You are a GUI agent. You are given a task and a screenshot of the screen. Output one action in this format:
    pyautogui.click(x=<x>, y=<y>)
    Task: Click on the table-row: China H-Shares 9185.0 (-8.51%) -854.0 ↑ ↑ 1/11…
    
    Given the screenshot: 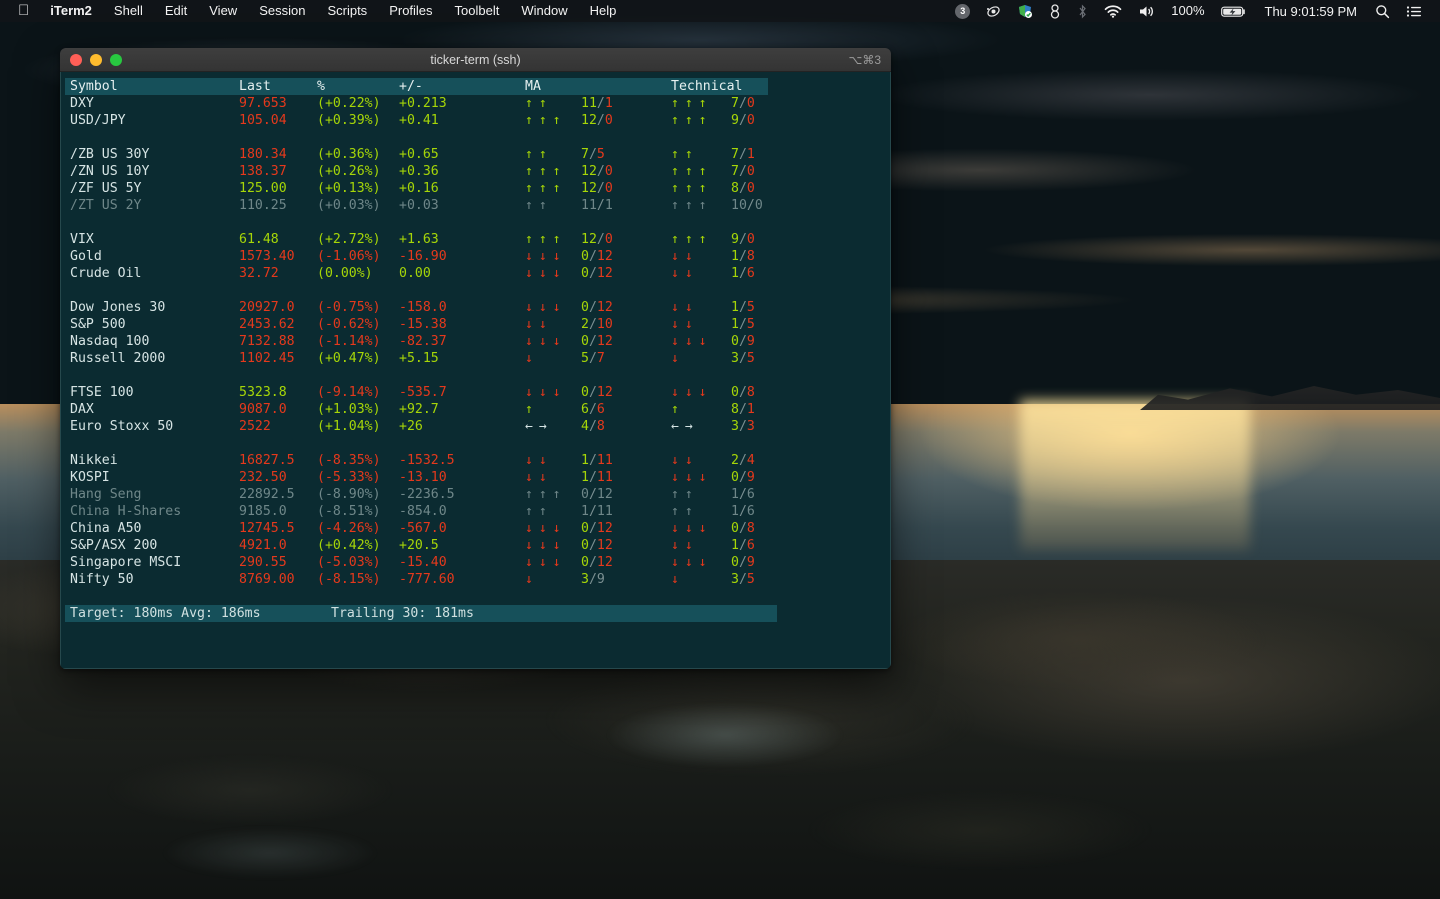 What is the action you would take?
    pyautogui.click(x=475, y=511)
    